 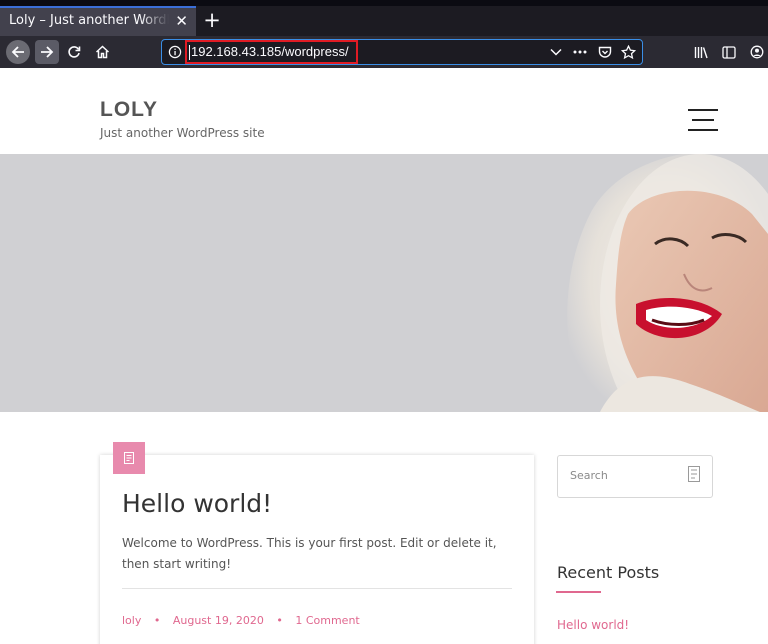 What do you see at coordinates (89, 20) in the screenshot?
I see `tab-title: Loly – Just another WordPress site` at bounding box center [89, 20].